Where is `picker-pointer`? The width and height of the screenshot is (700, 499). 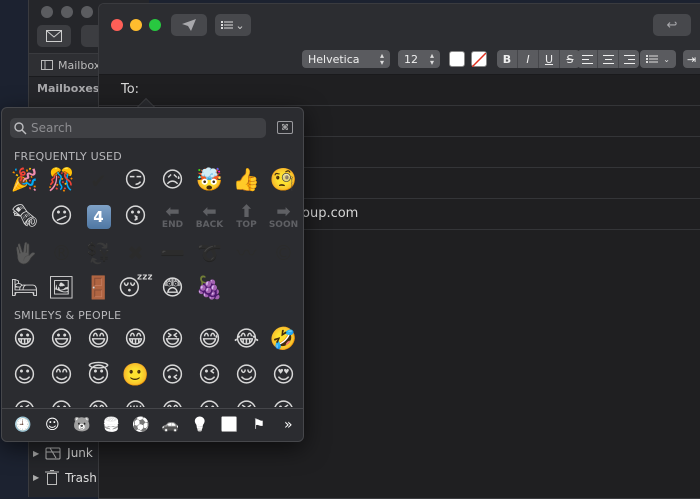
picker-pointer is located at coordinates (146, 102).